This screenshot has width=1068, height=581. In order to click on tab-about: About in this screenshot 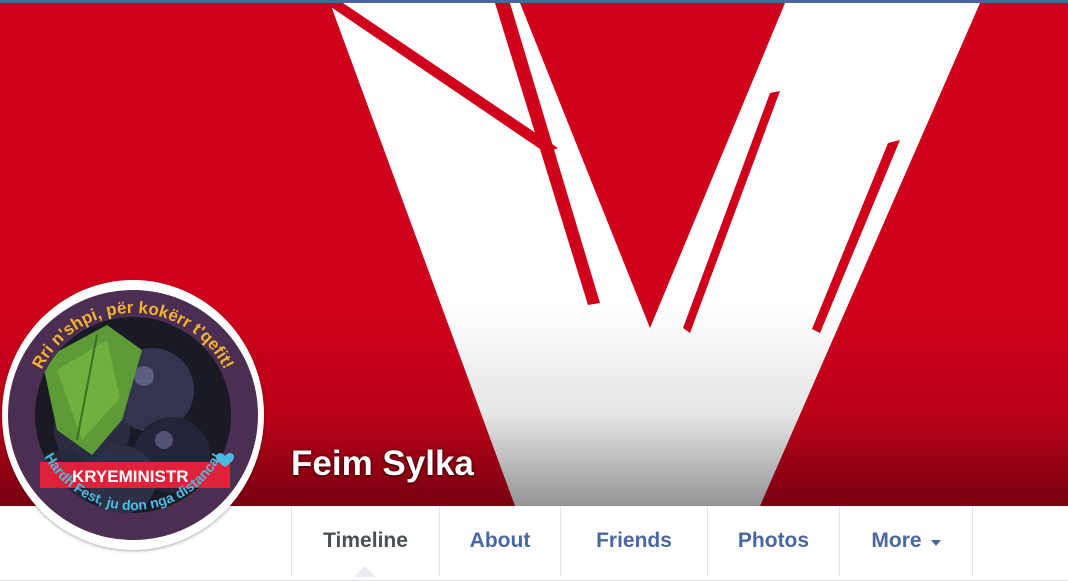, I will do `click(500, 541)`.